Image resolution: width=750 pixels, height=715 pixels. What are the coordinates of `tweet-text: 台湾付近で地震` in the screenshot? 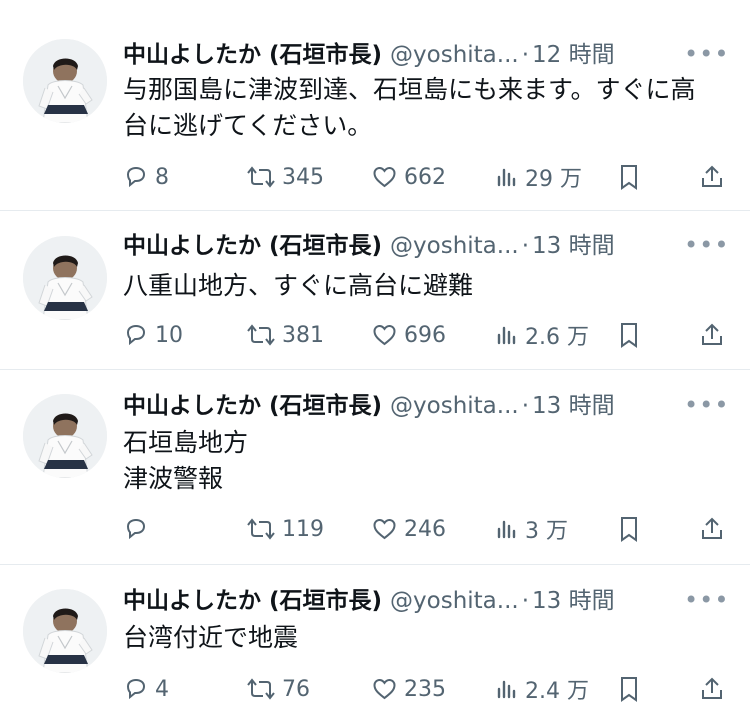 It's located at (211, 637).